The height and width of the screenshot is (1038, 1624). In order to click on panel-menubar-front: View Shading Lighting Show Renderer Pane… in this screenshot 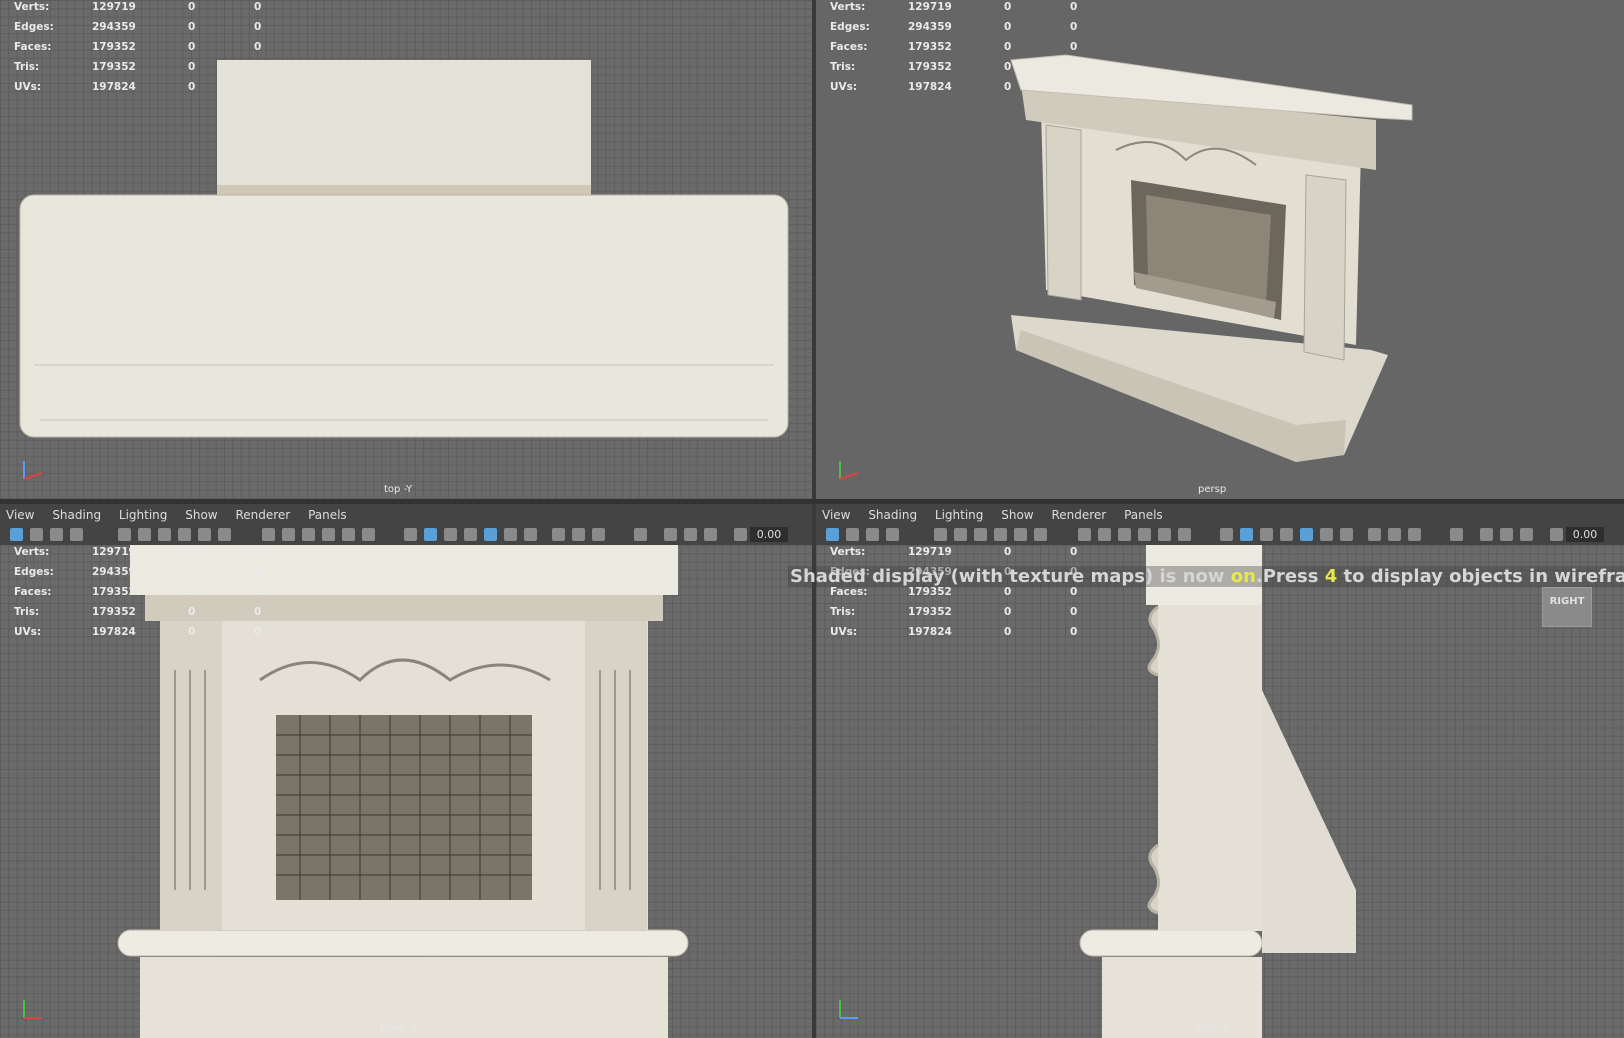, I will do `click(406, 515)`.